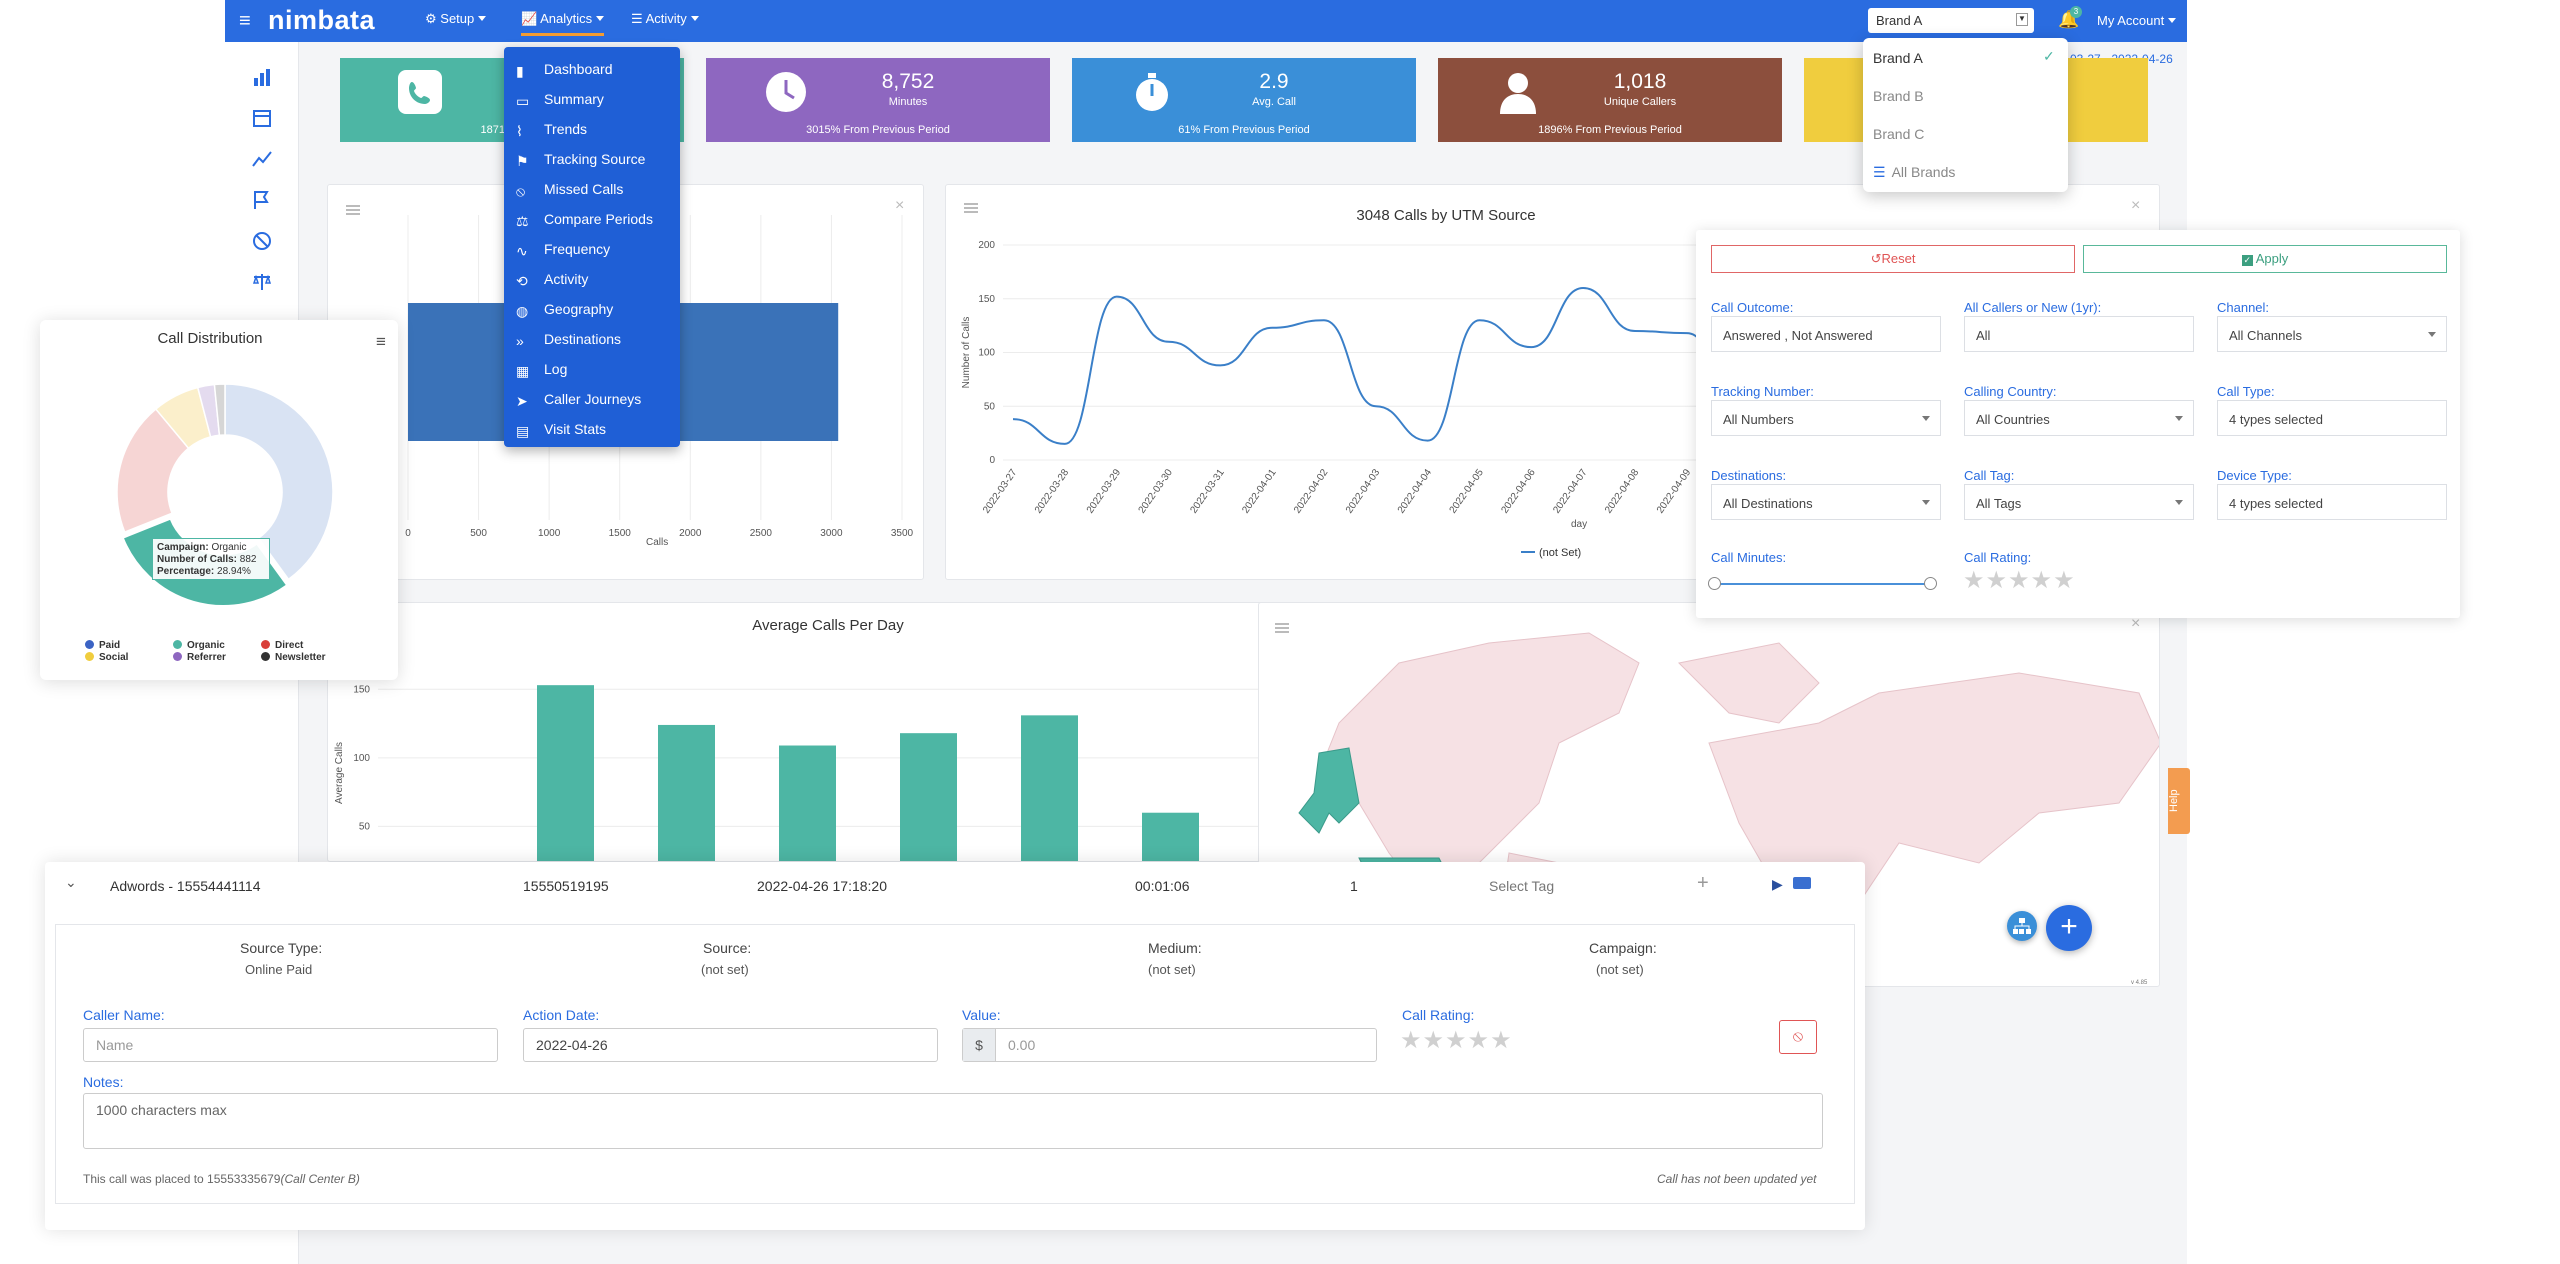 The image size is (2560, 1264). I want to click on play-icon: ▶, so click(1777, 884).